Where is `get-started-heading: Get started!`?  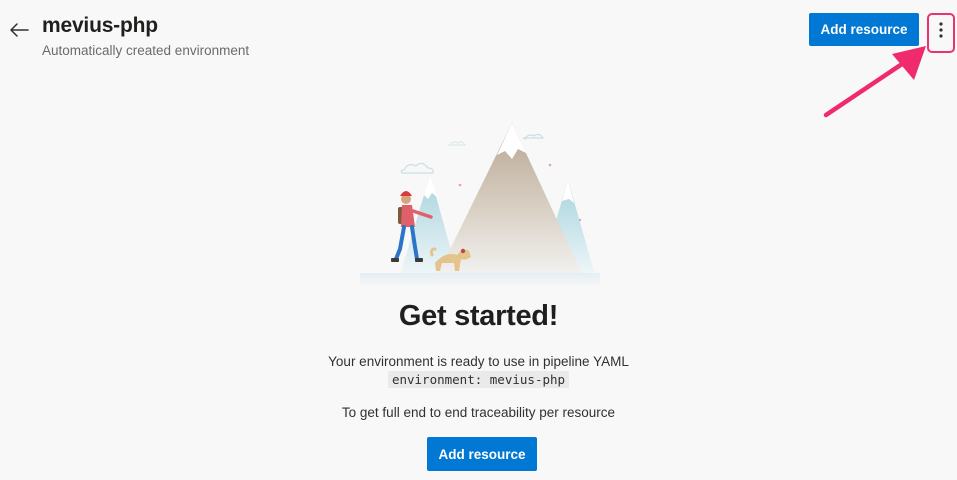
get-started-heading: Get started! is located at coordinates (478, 316).